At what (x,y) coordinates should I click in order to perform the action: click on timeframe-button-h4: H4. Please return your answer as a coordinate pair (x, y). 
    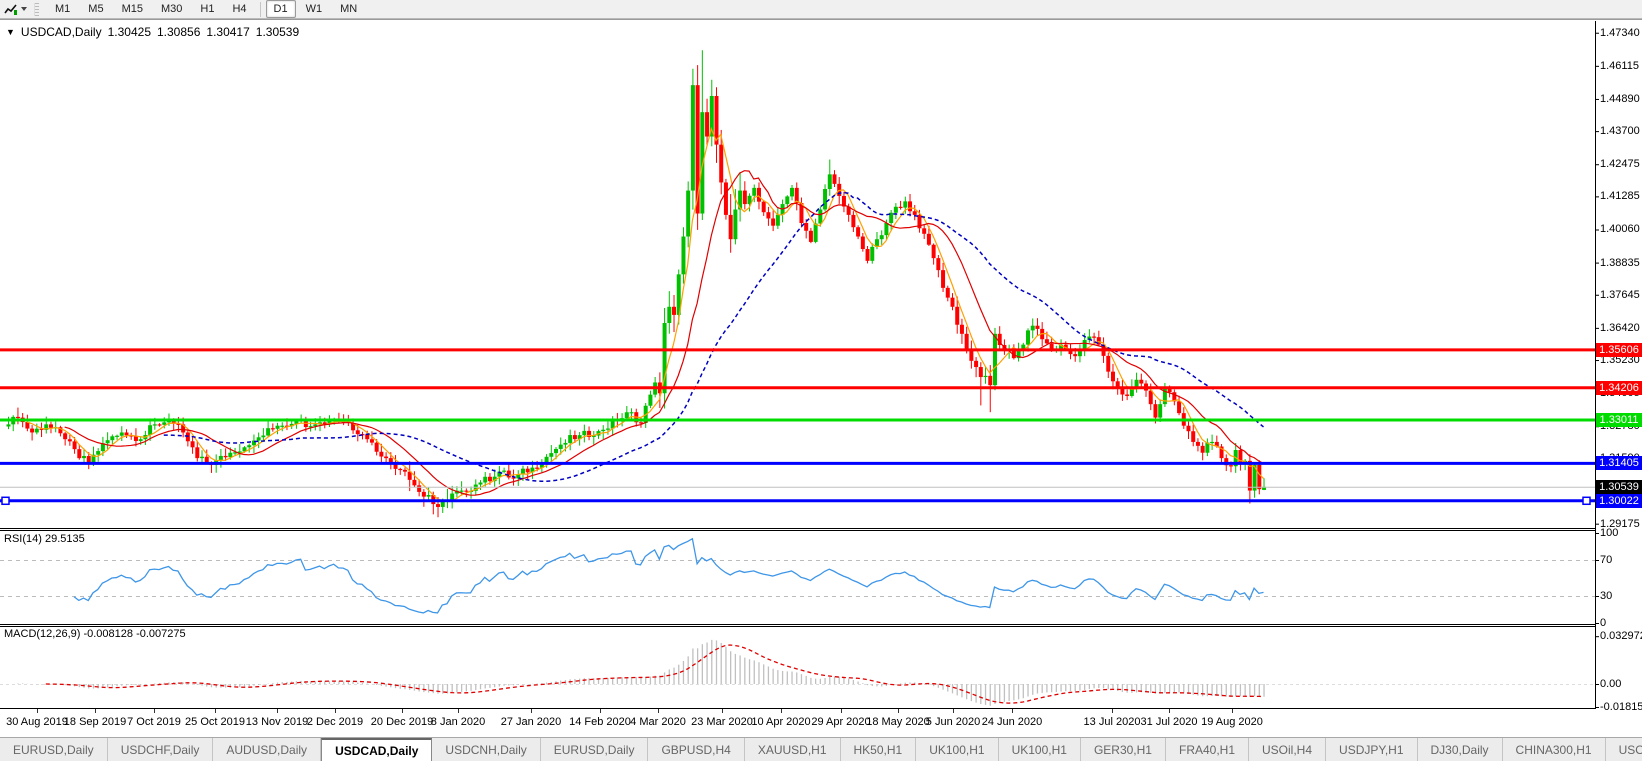
    Looking at the image, I should click on (239, 9).